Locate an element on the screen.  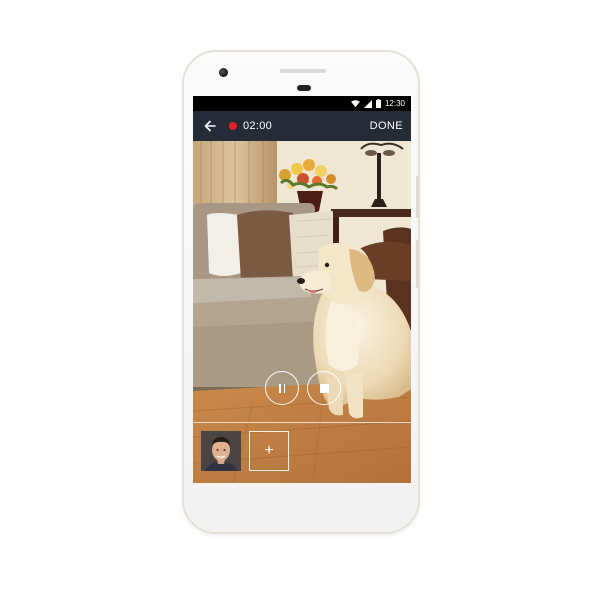
front-camera is located at coordinates (223, 72).